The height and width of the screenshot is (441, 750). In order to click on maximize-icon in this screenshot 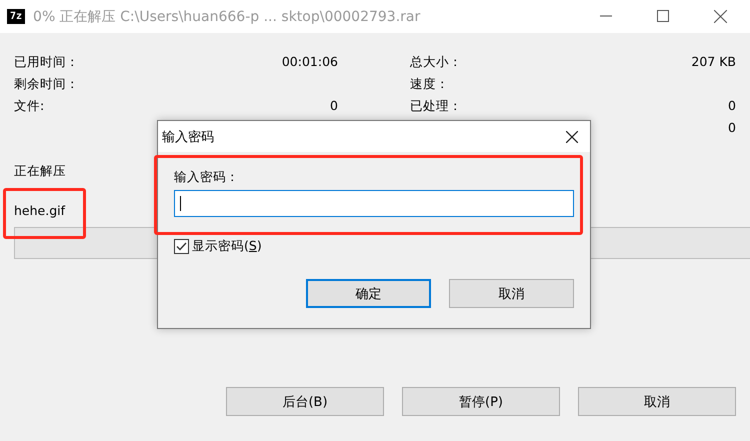, I will do `click(663, 16)`.